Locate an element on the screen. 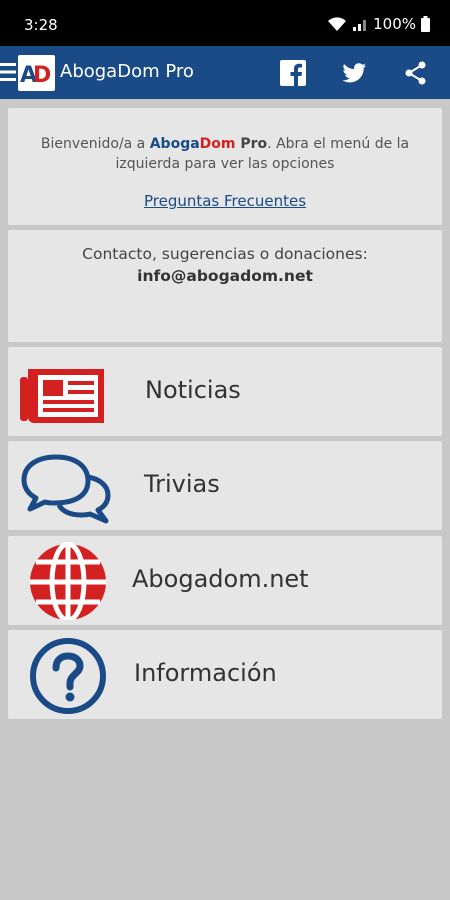  brand-dom: Dom is located at coordinates (217, 144).